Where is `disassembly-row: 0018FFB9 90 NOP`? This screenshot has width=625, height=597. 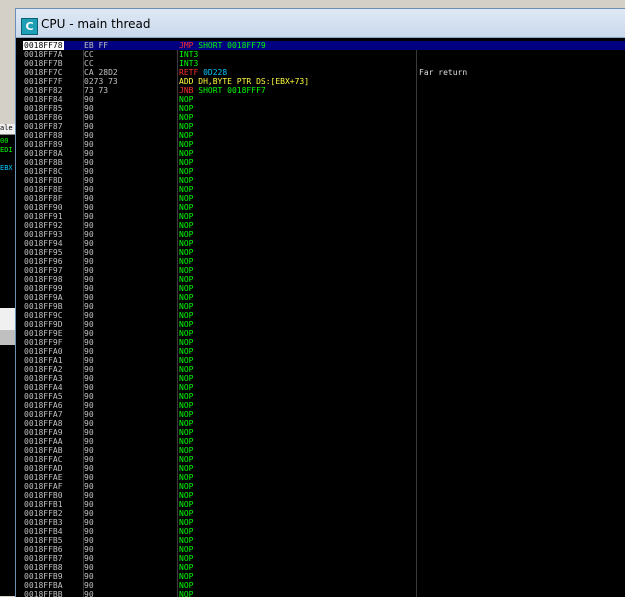
disassembly-row: 0018FFB9 90 NOP is located at coordinates (324, 576).